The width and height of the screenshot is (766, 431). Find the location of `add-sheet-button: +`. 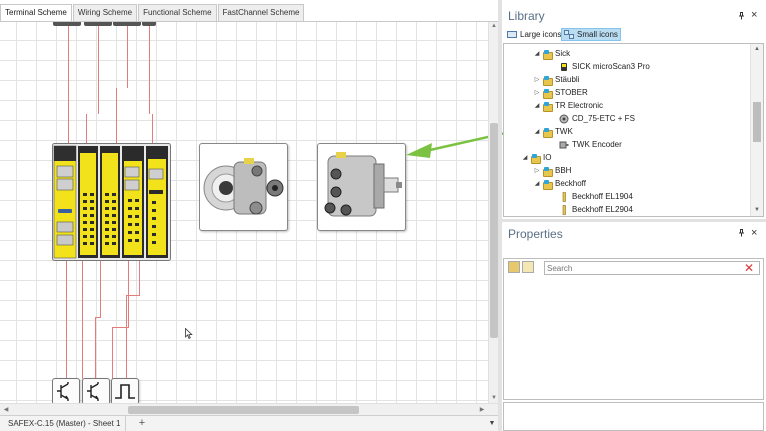

add-sheet-button: + is located at coordinates (142, 423).